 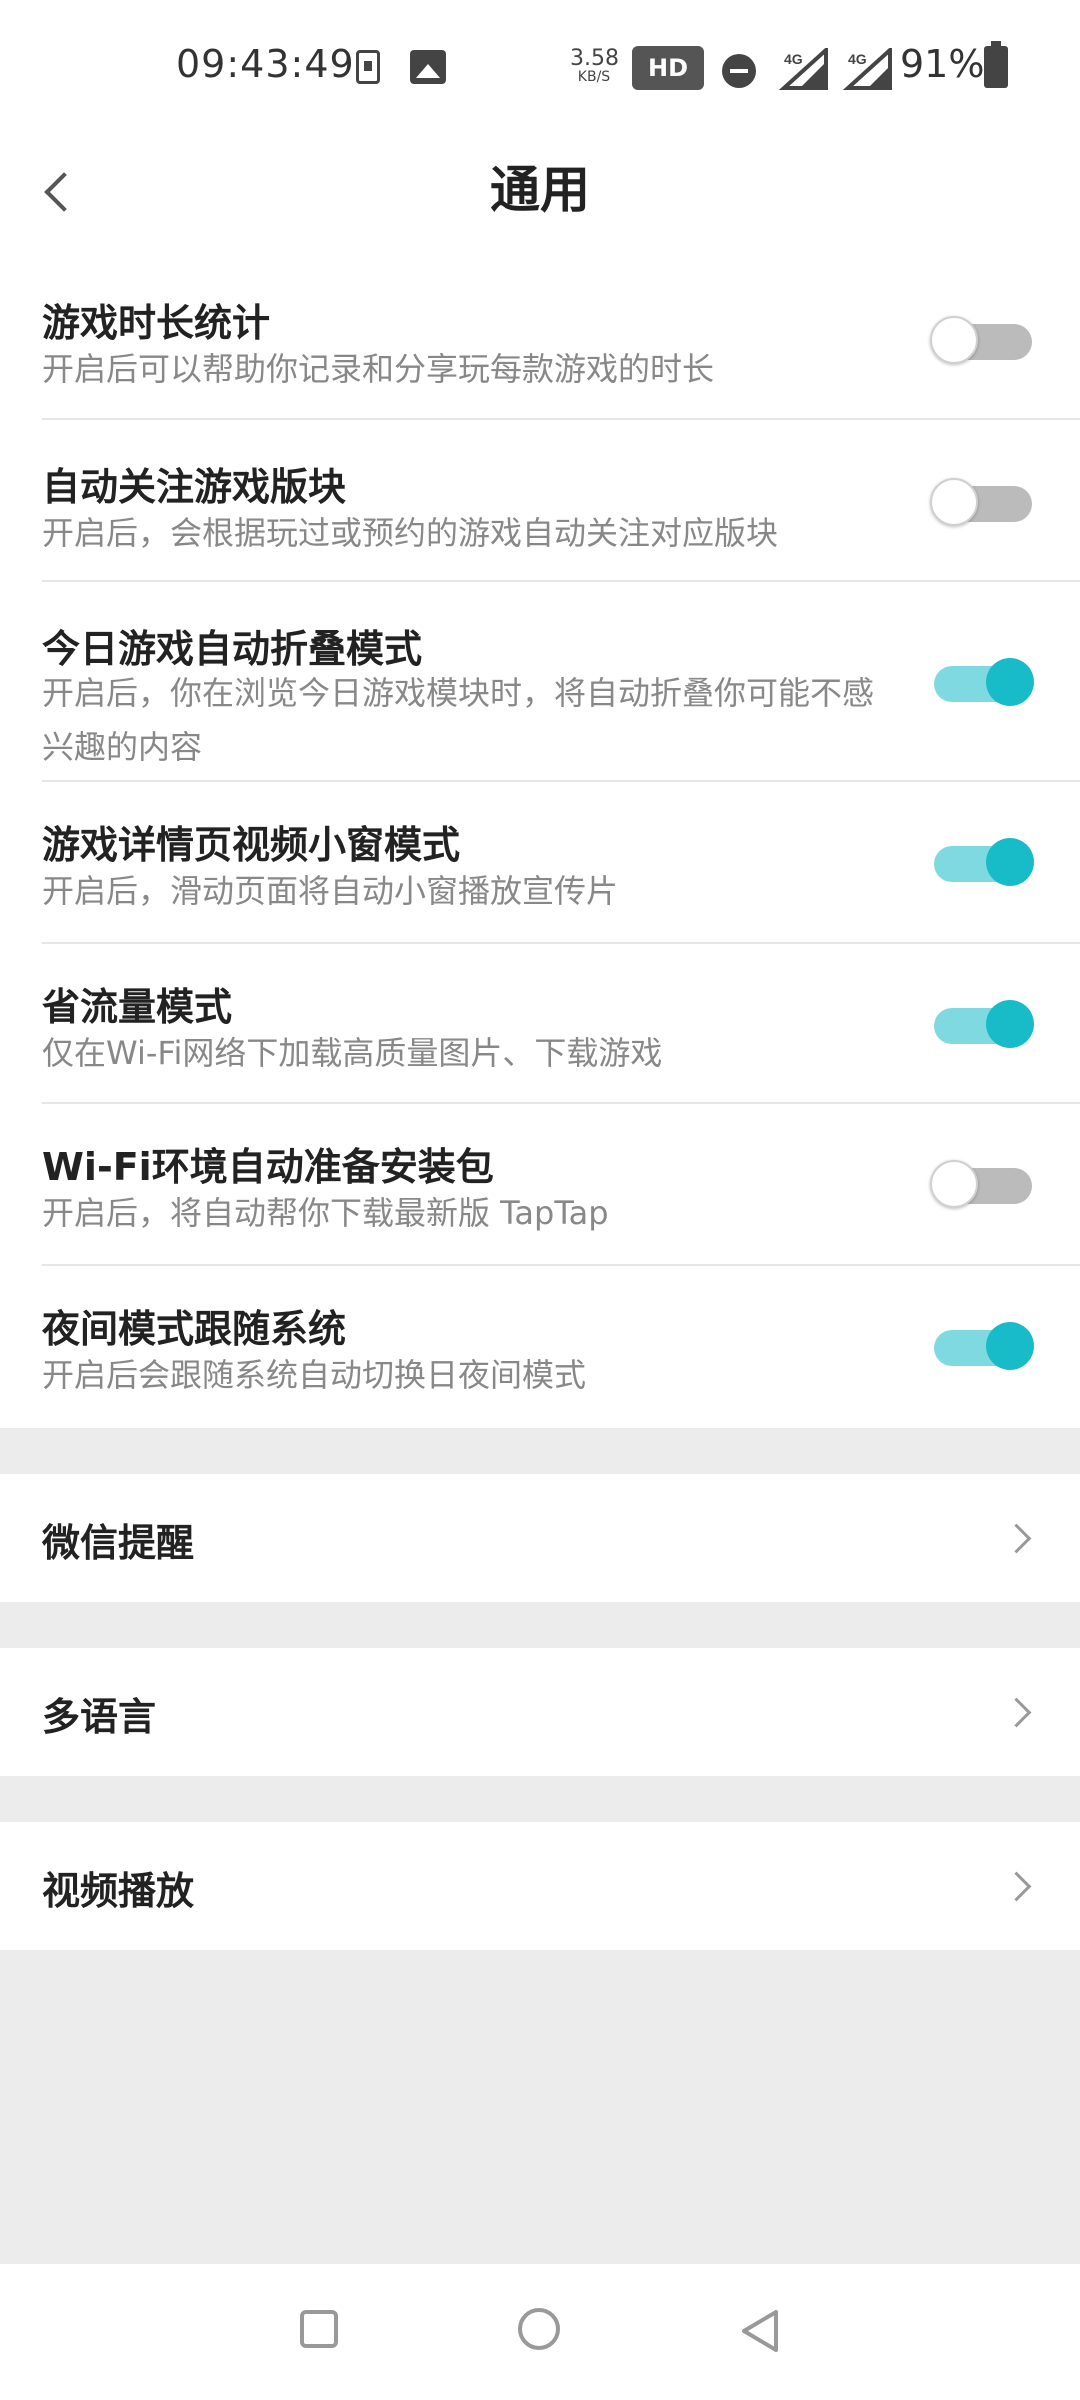 I want to click on setting-desc: 开启后，滑动页面将自动小窗播放宣传片, so click(x=330, y=891).